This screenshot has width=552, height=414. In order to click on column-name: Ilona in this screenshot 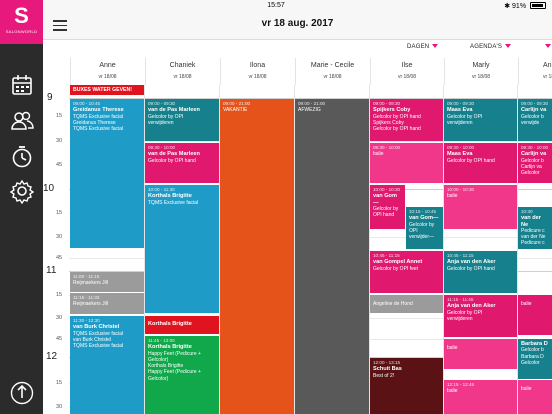, I will do `click(257, 65)`.